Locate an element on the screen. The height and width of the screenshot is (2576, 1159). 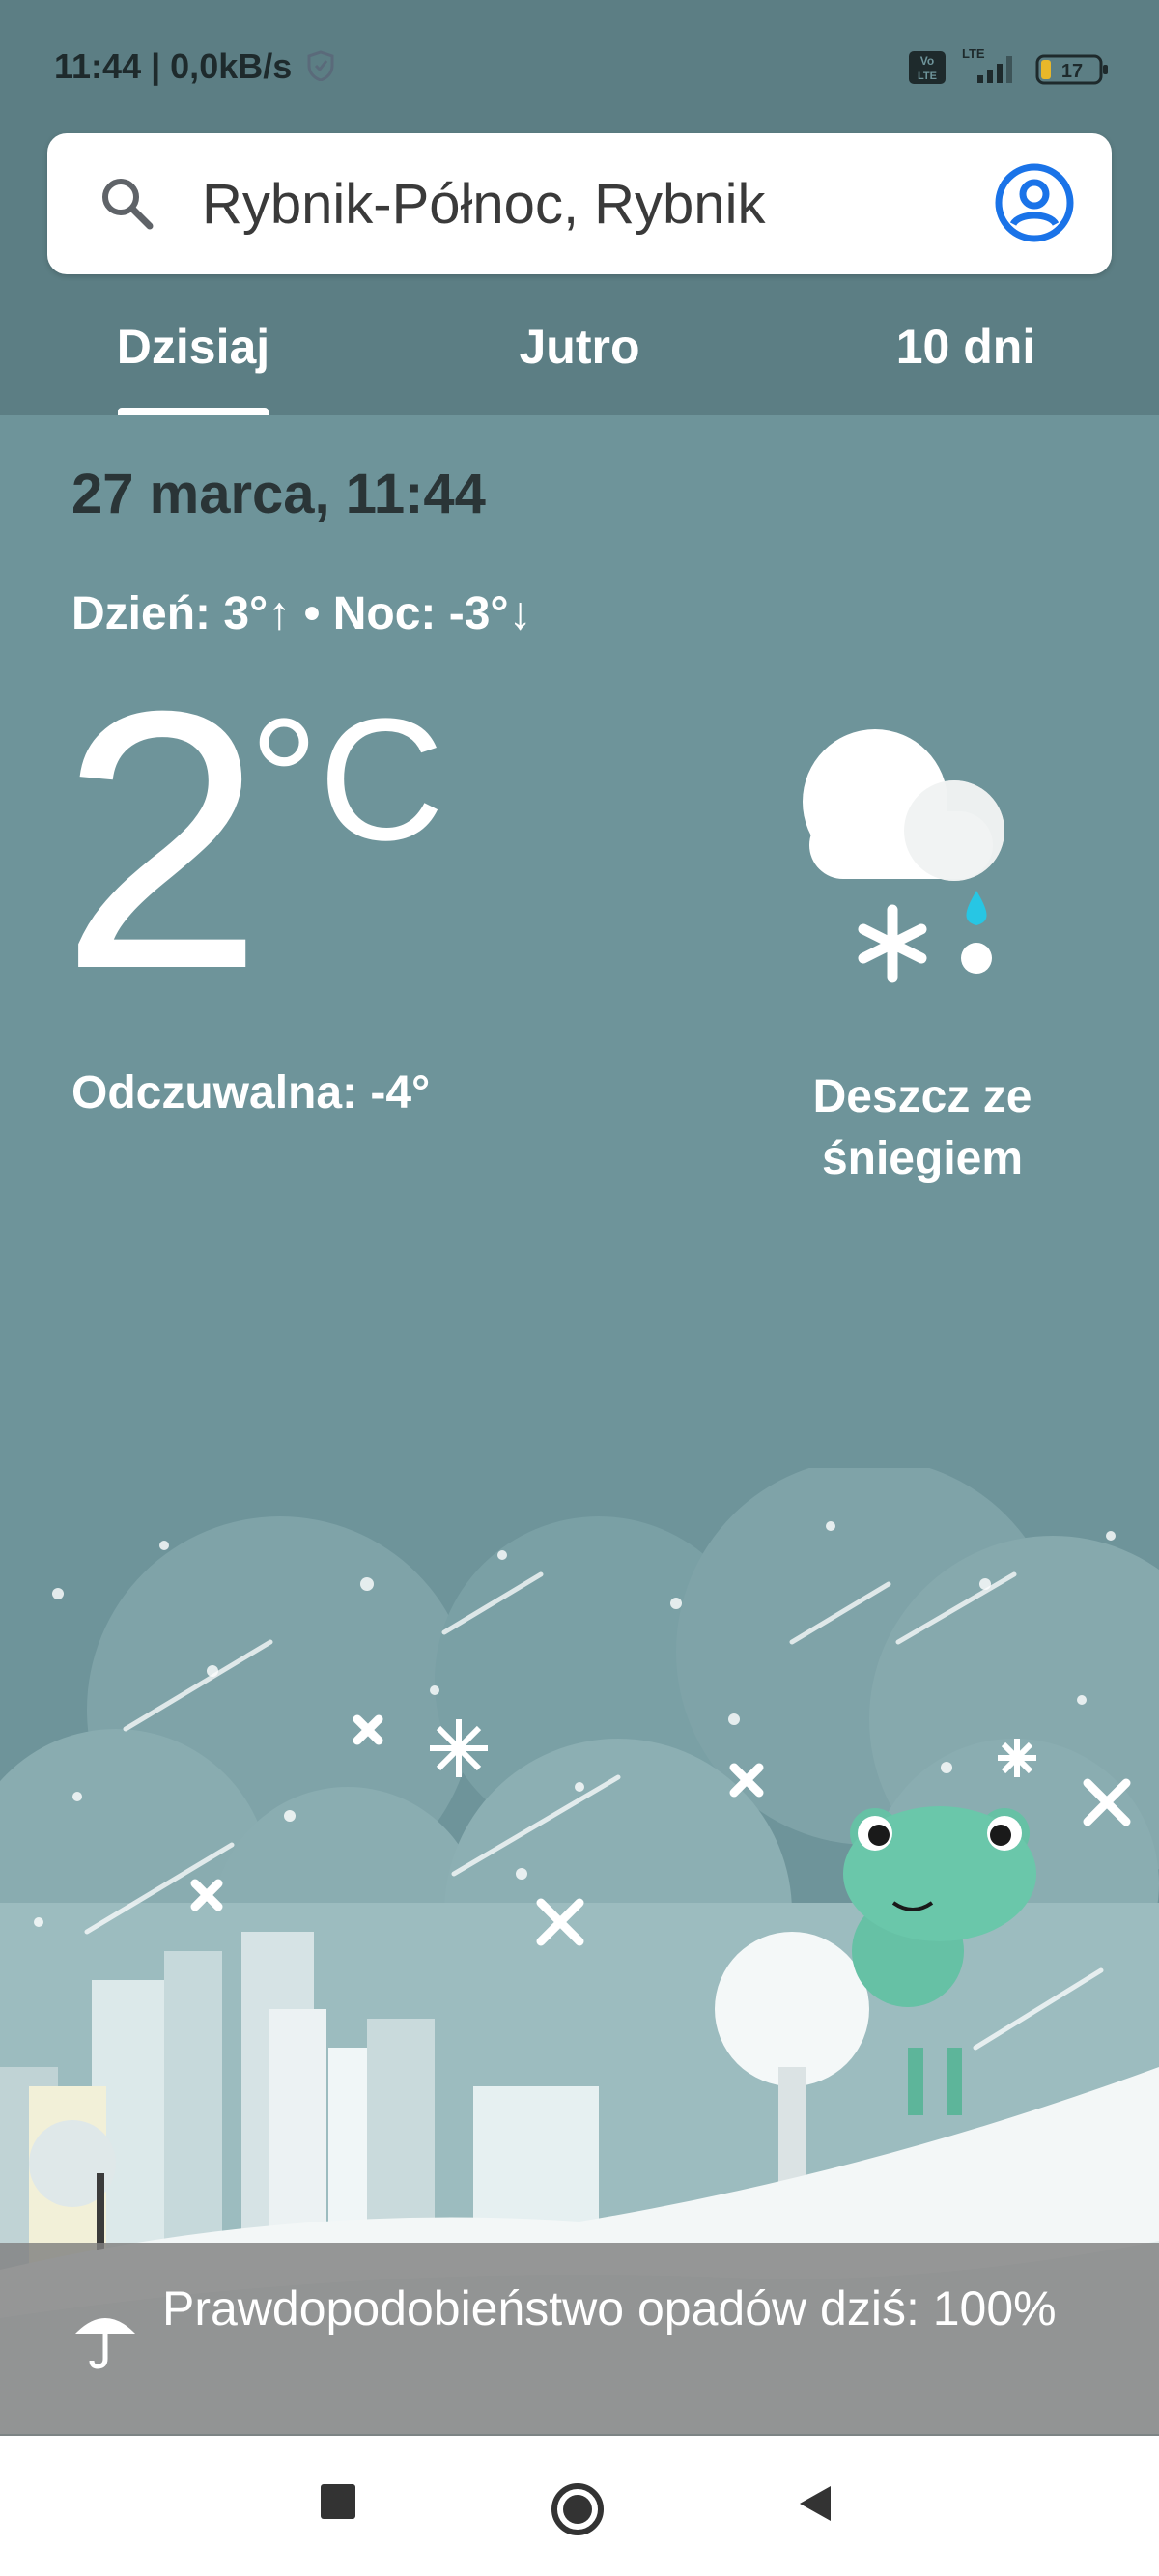
tab-tomorrow: Jutro is located at coordinates (579, 347).